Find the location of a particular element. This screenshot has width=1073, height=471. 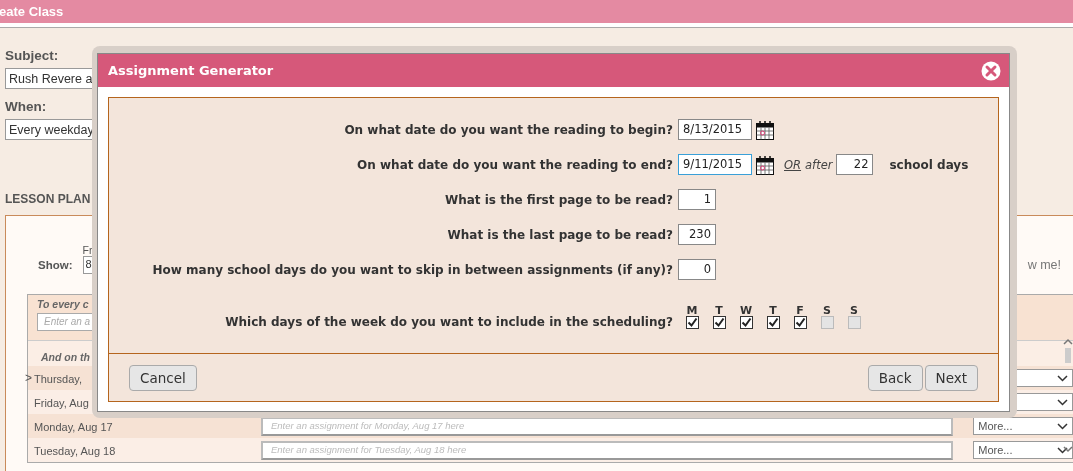

field-label: Subject: is located at coordinates (32, 55).